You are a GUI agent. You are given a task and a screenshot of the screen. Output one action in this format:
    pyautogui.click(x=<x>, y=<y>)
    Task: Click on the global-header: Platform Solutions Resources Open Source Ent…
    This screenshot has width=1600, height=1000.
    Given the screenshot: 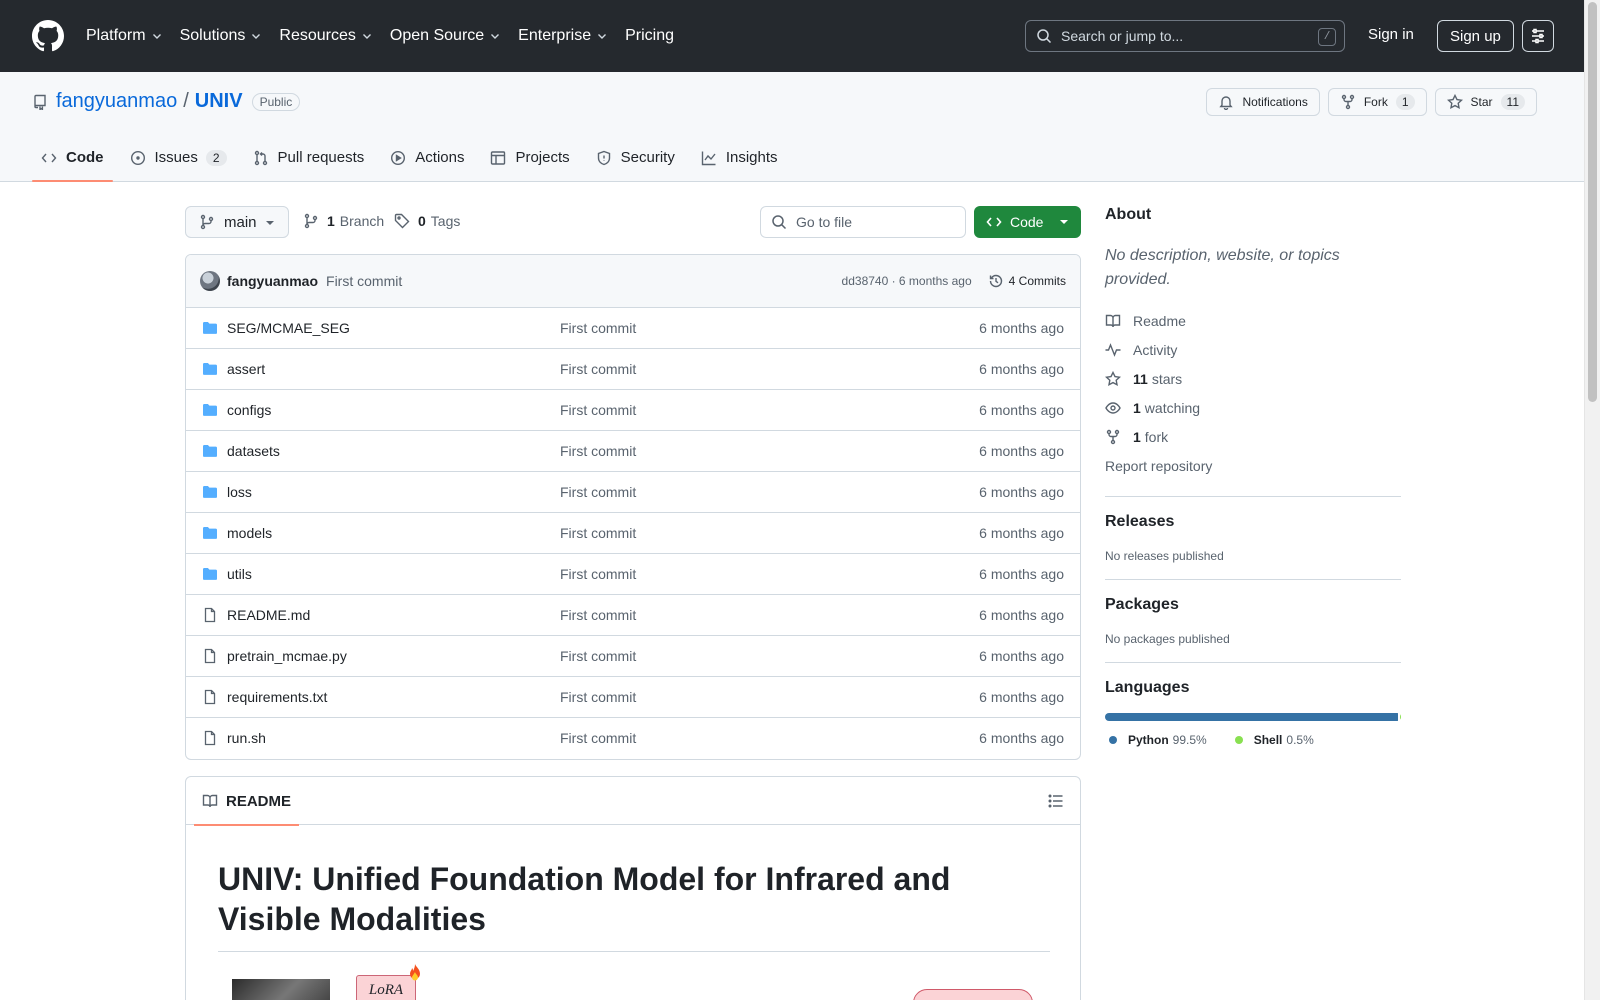 What is the action you would take?
    pyautogui.click(x=792, y=36)
    